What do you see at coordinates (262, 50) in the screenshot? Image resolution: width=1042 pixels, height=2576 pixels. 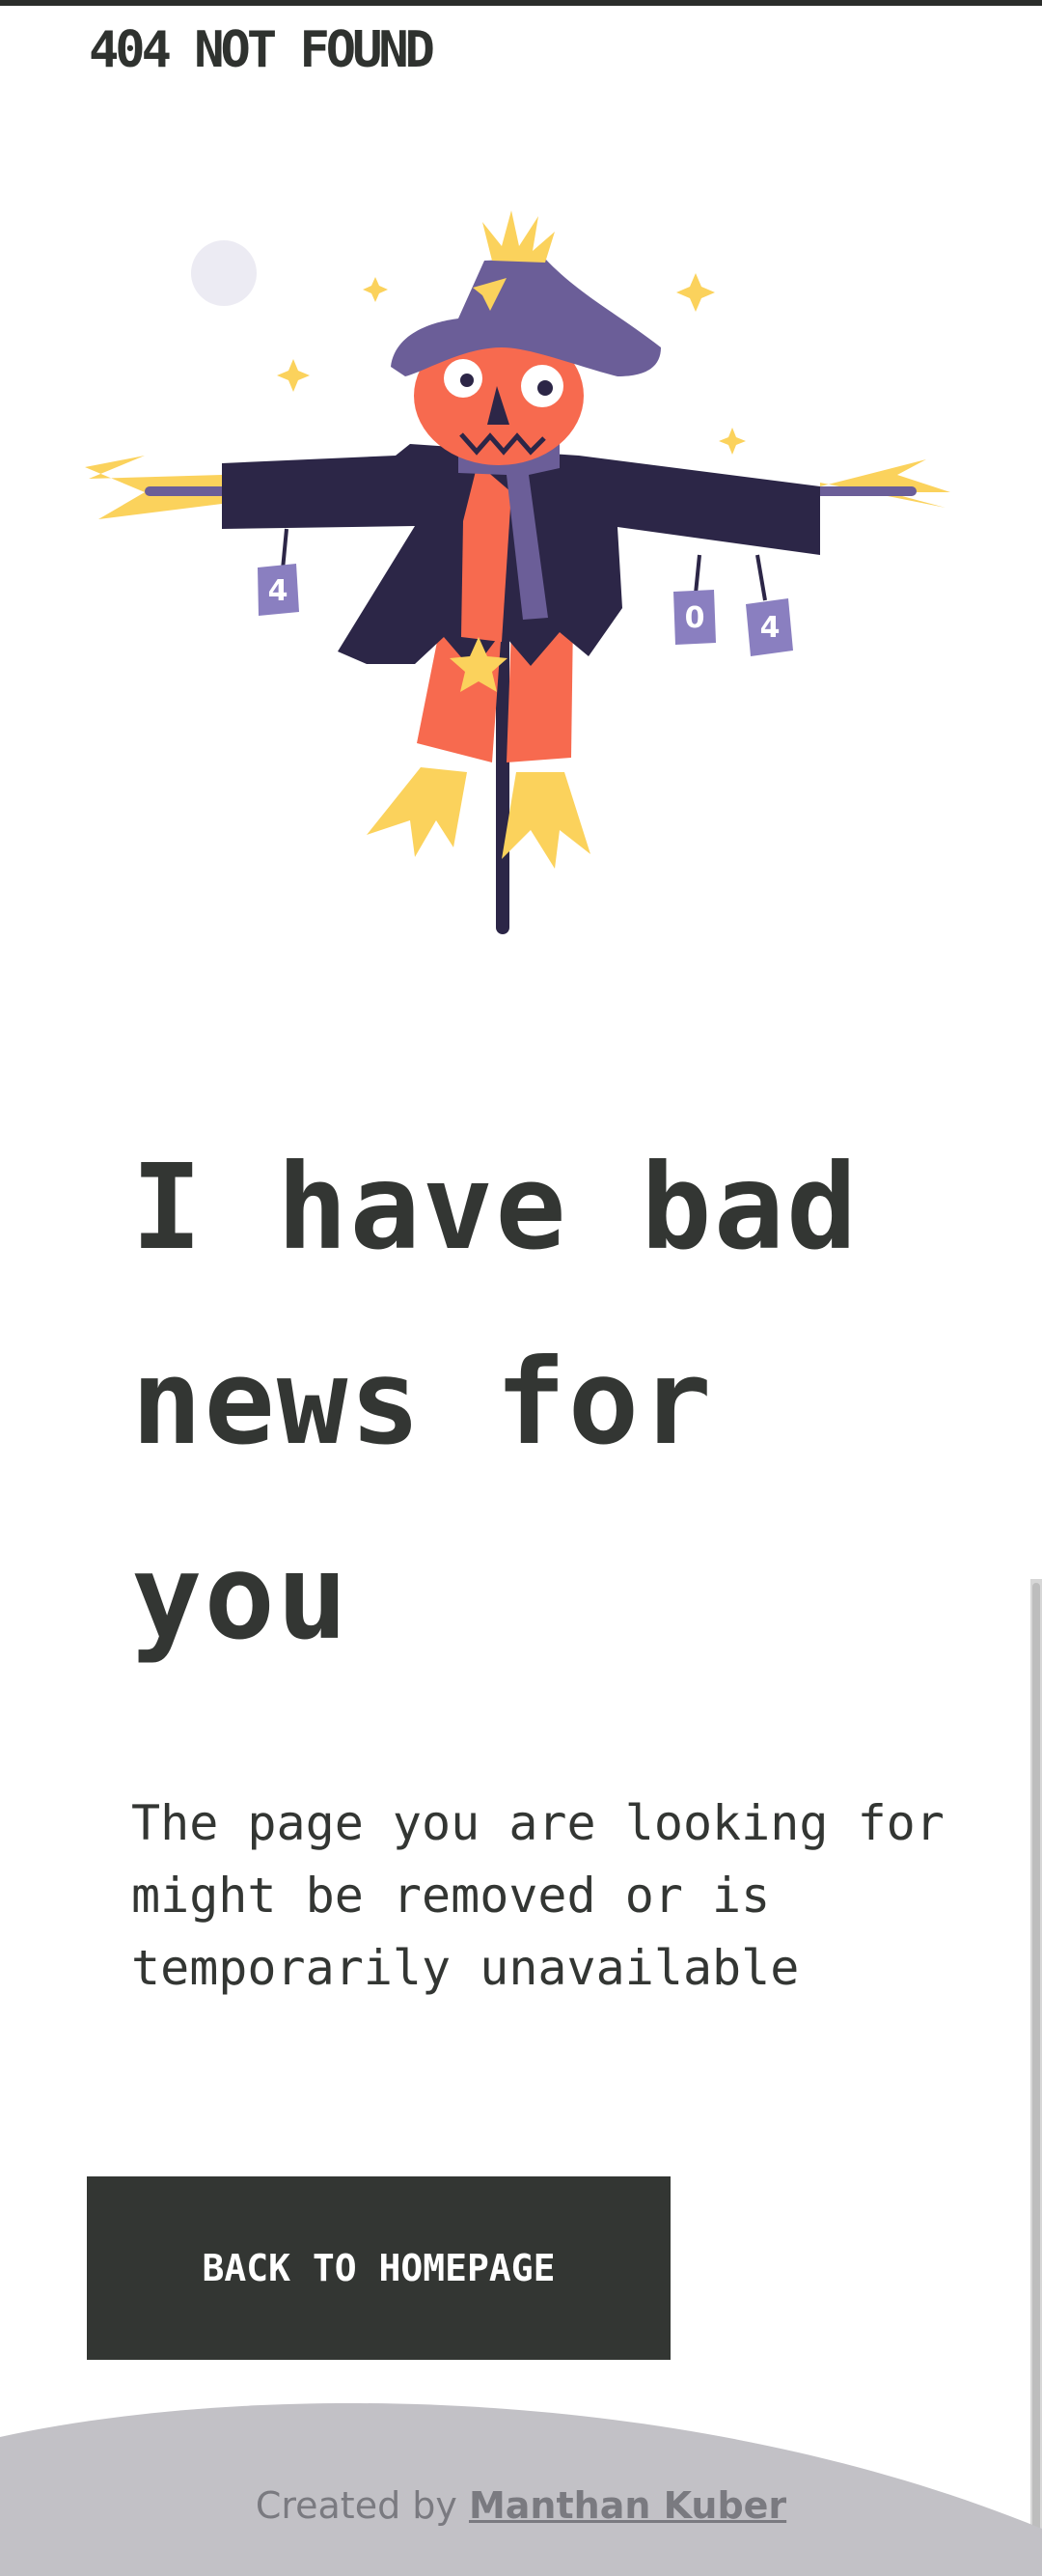 I see `brand-title: 404 NOT FOUND` at bounding box center [262, 50].